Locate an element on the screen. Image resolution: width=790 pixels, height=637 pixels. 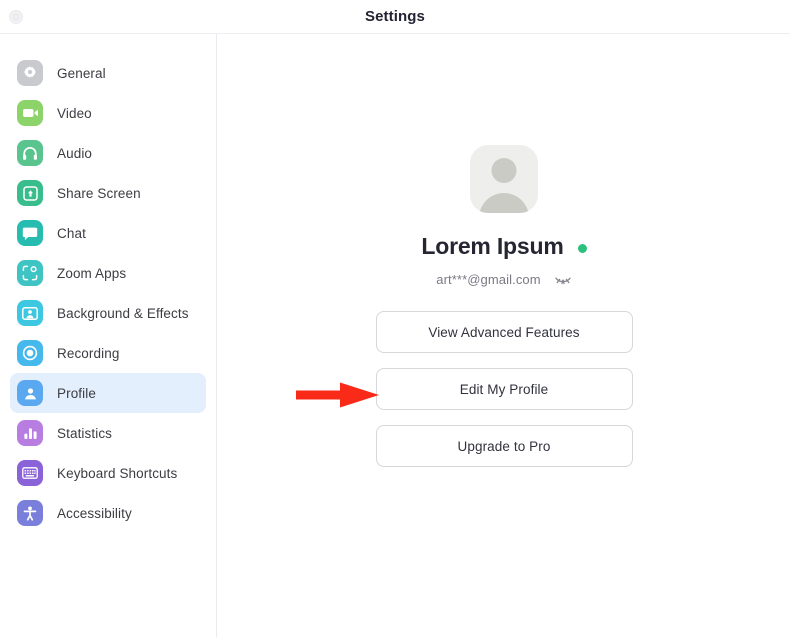
window-title-bar: Settings is located at coordinates (395, 17).